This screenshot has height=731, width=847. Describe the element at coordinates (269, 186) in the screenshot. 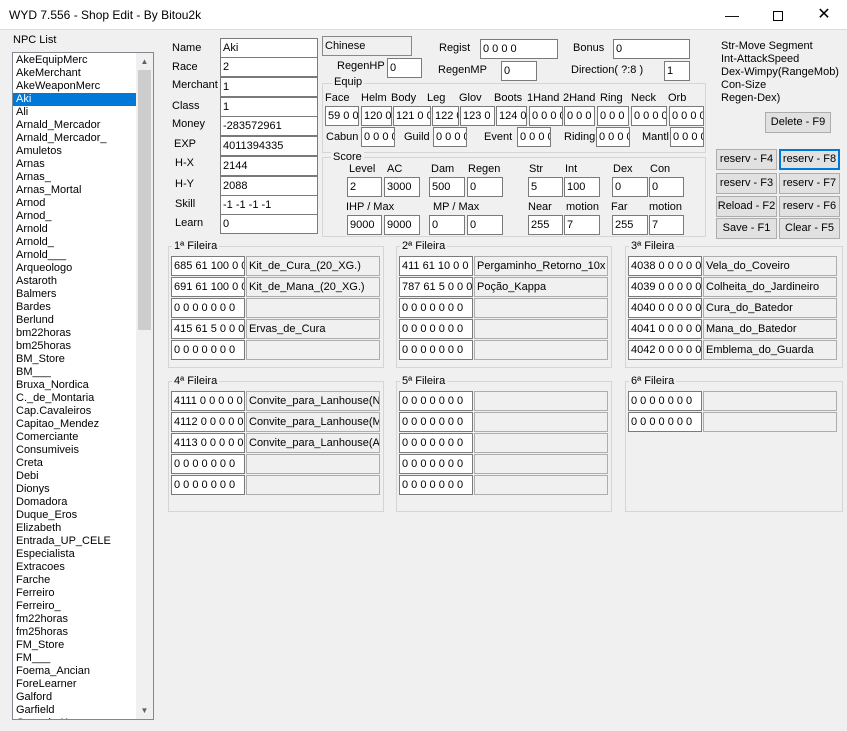

I see `hy-field: 2088` at that location.